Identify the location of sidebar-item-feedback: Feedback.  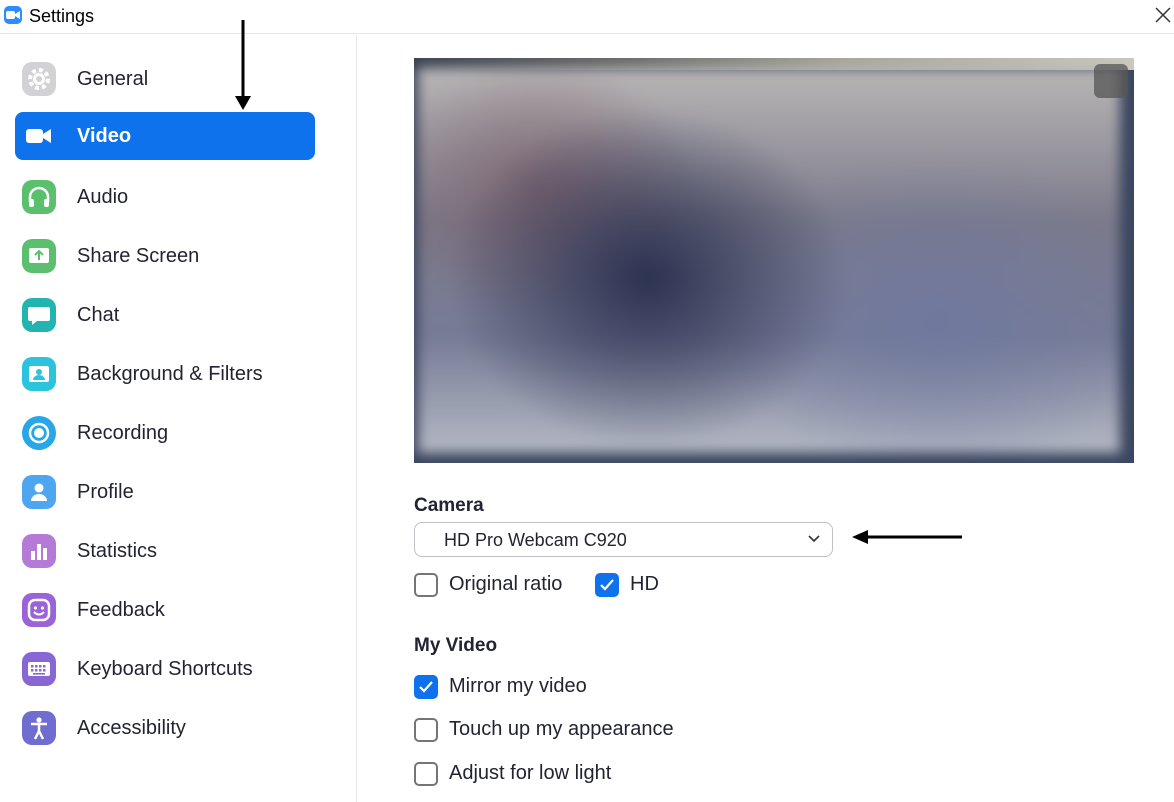
(165, 610).